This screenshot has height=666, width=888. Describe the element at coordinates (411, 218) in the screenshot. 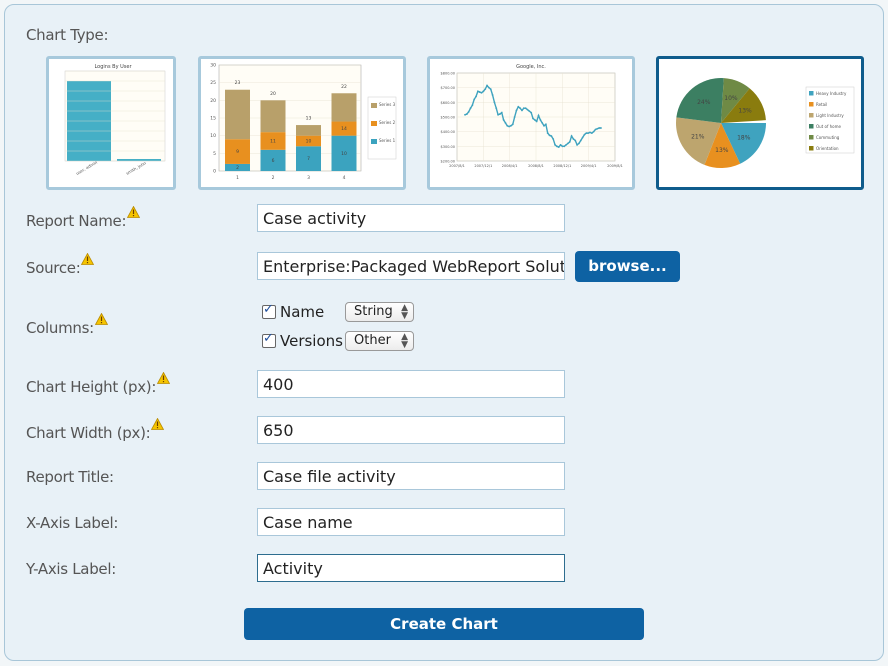

I see `report-name-input: Case activity` at that location.